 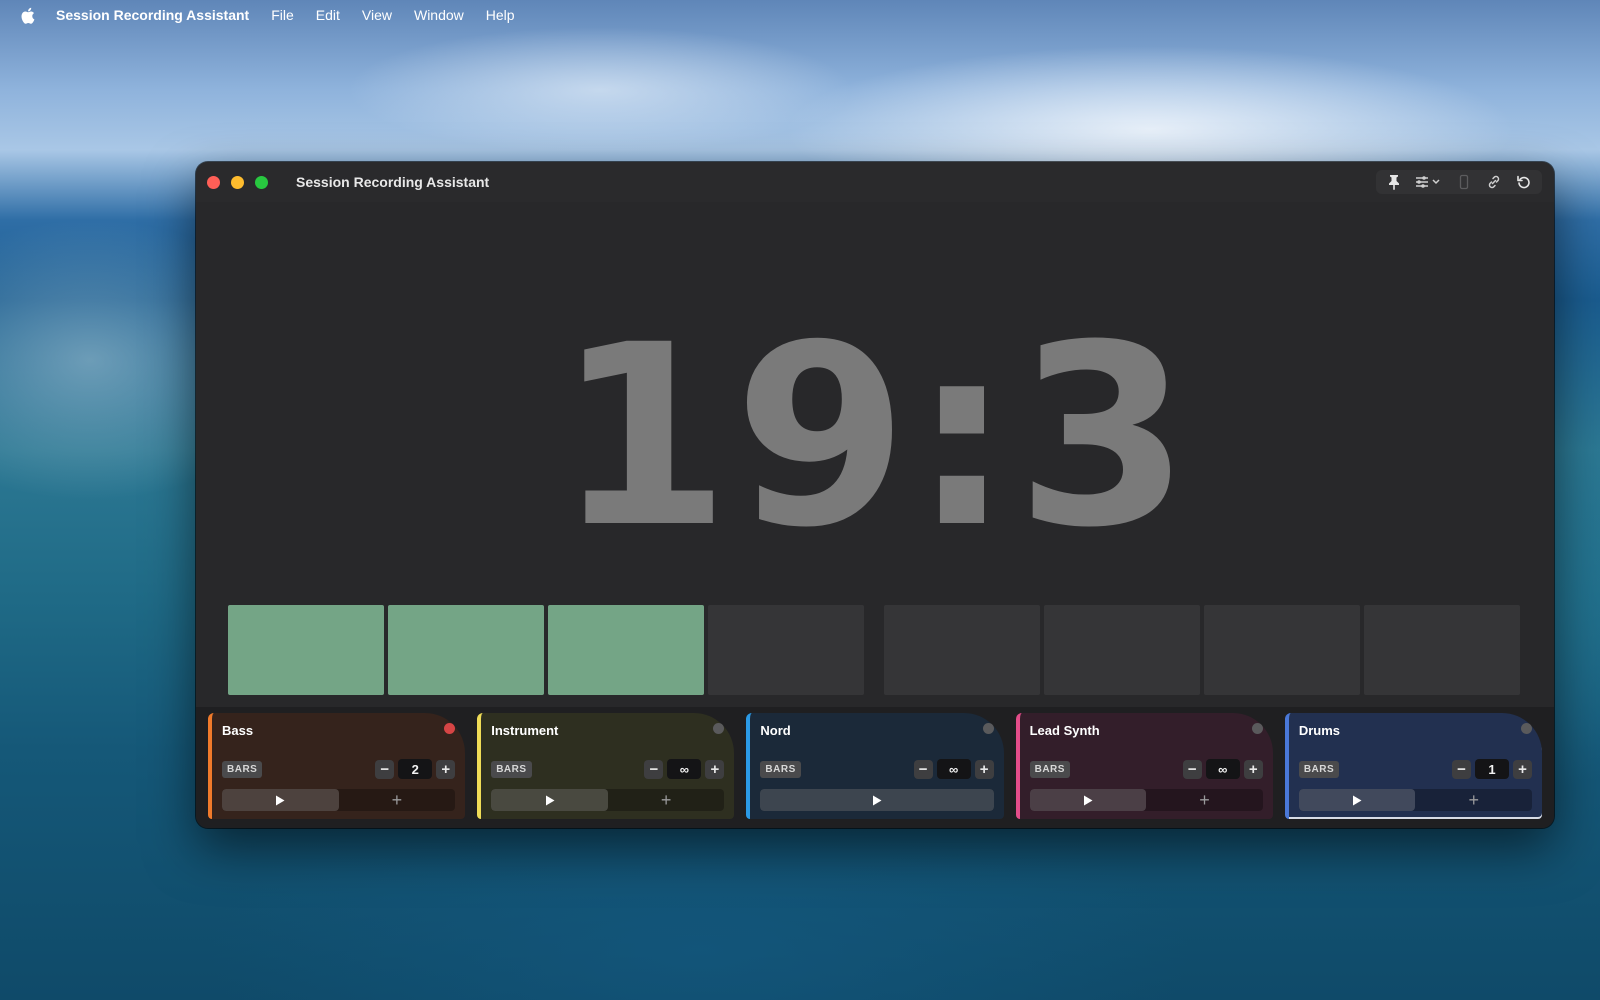 What do you see at coordinates (1413, 766) in the screenshot?
I see `track-drums: Drums BARS − 1 + +` at bounding box center [1413, 766].